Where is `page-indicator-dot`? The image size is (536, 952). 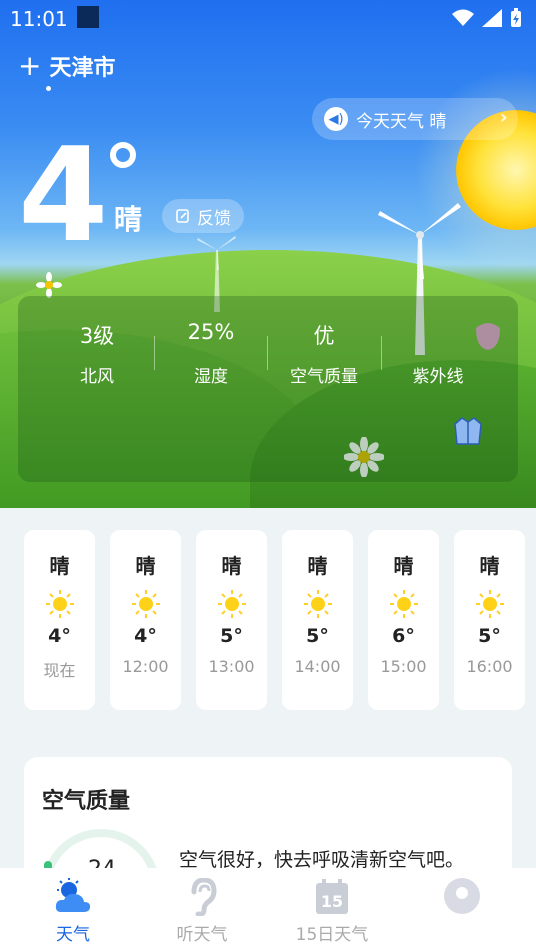 page-indicator-dot is located at coordinates (48, 88).